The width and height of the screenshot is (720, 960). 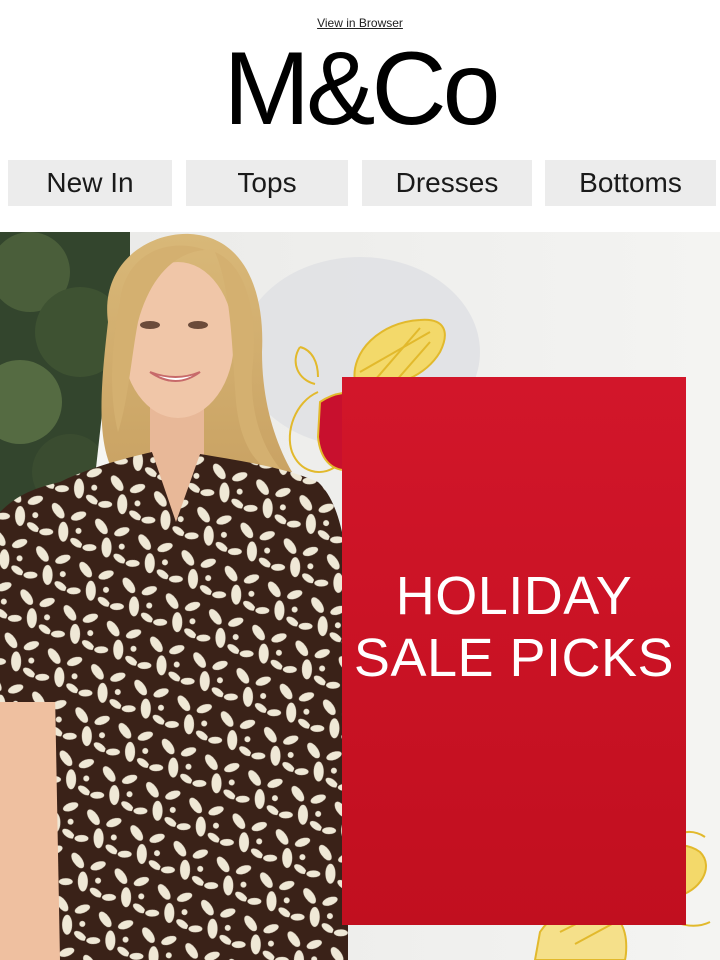 I want to click on sale-headline-line1: HOLIDAY, so click(x=514, y=596).